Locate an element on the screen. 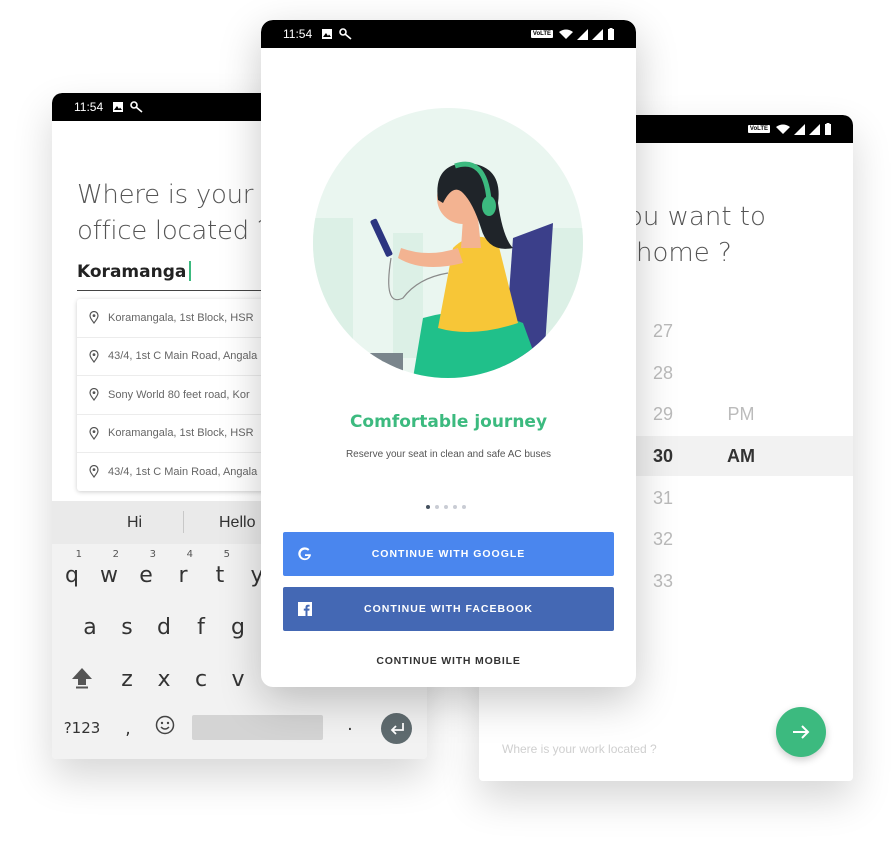 Image resolution: width=893 pixels, height=866 pixels. question-line-1: ou want to is located at coordinates (696, 217).